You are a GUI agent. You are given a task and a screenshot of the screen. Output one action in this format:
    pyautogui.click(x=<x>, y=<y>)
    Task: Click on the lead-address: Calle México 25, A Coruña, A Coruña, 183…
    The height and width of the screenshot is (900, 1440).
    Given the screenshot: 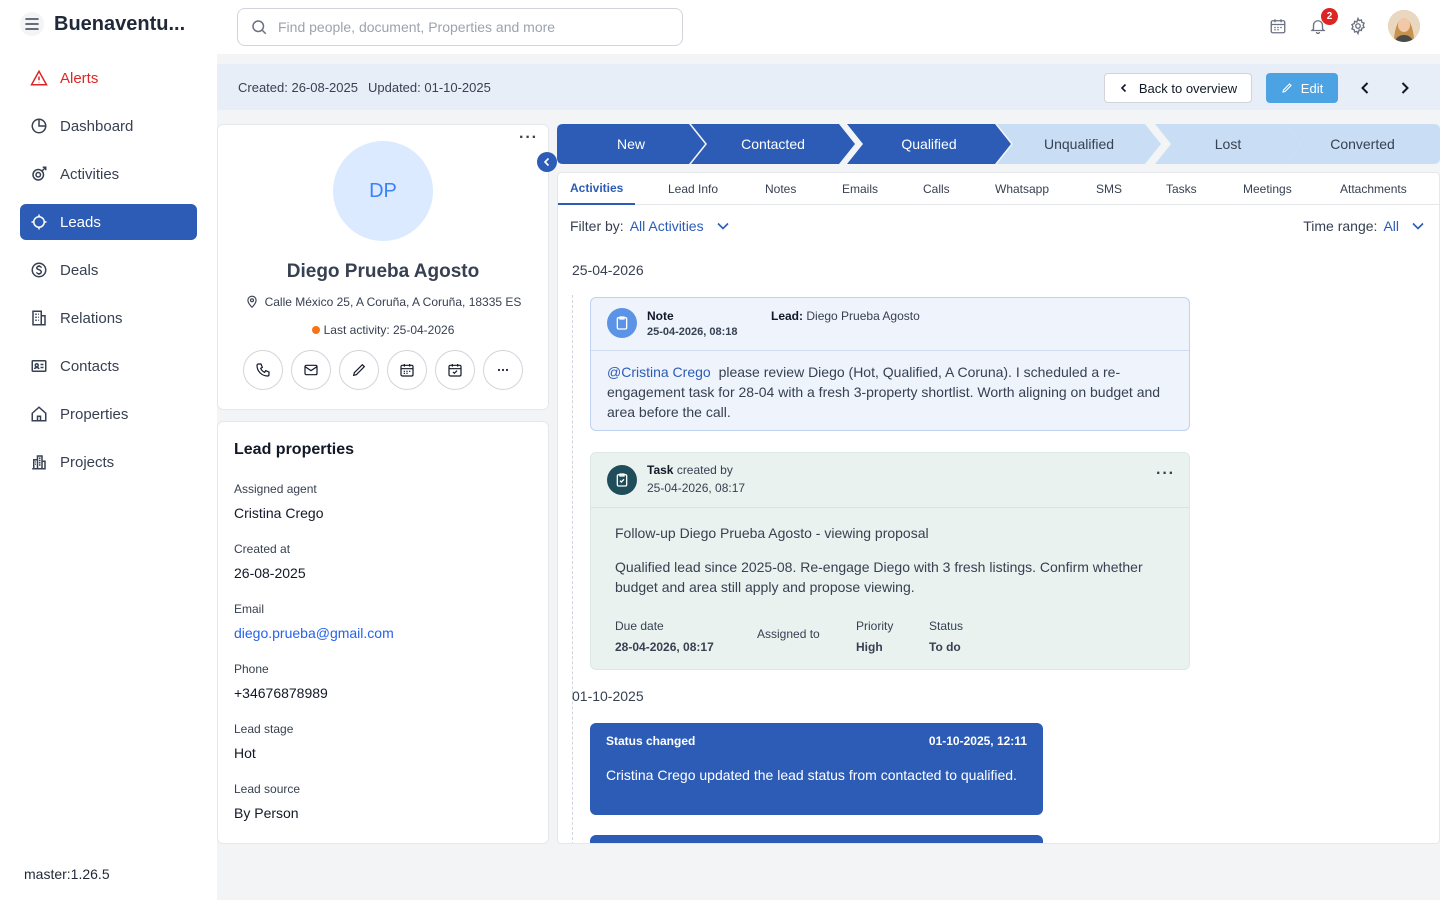 What is the action you would take?
    pyautogui.click(x=383, y=302)
    